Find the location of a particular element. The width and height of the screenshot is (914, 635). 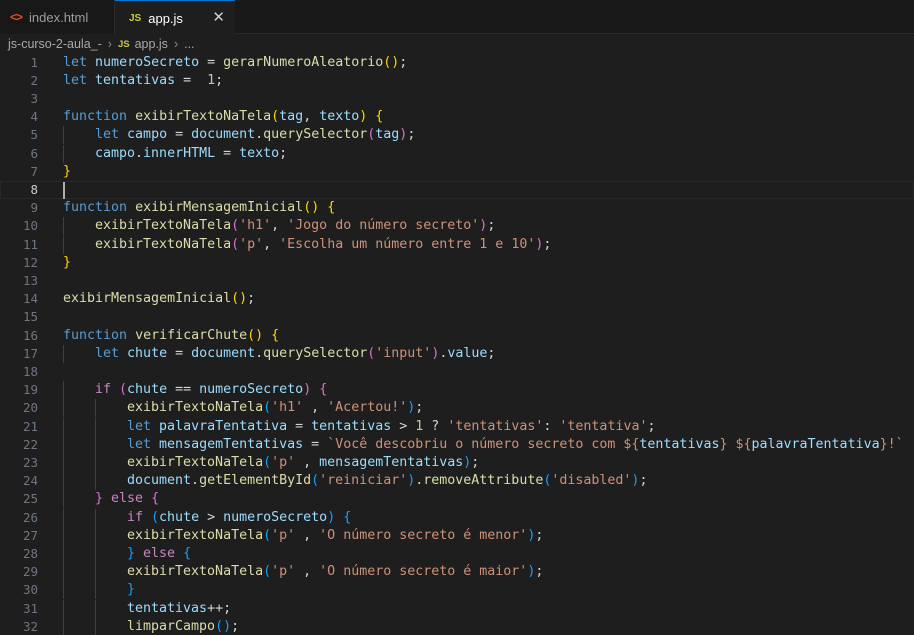

code-token: 1 is located at coordinates (211, 80).